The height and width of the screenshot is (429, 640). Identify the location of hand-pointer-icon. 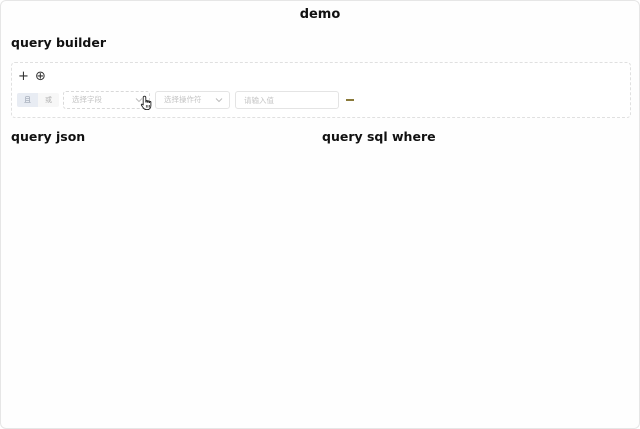
(146, 103).